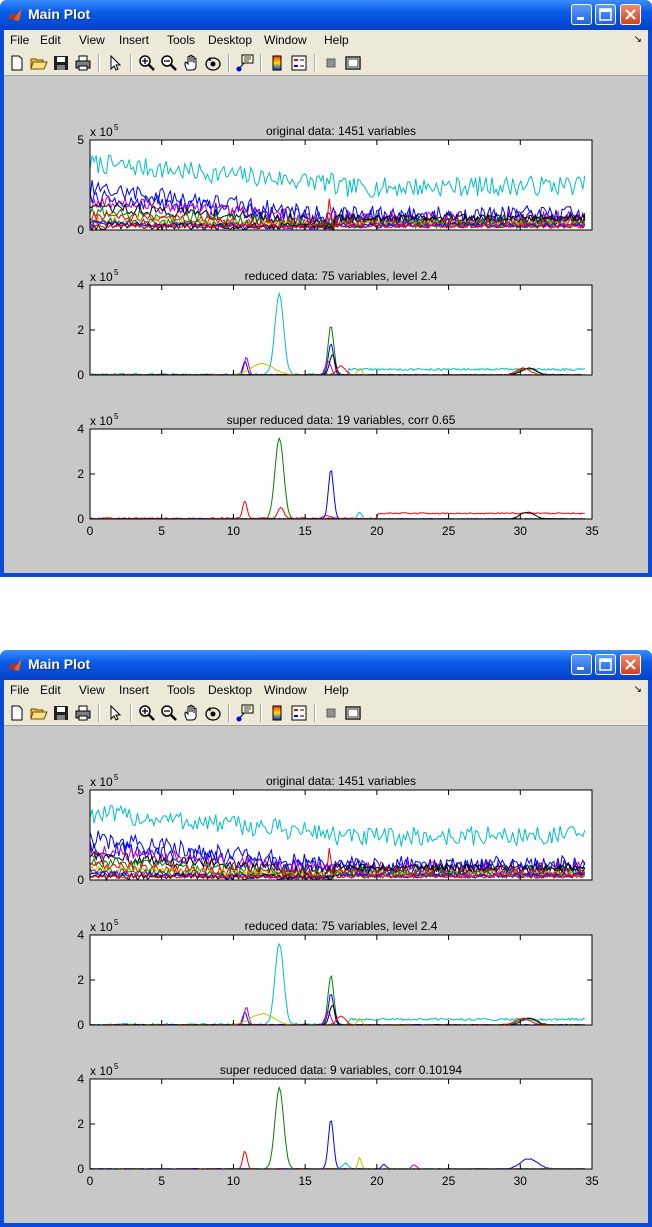 The height and width of the screenshot is (1227, 652). I want to click on x-tick-label: 10, so click(234, 531).